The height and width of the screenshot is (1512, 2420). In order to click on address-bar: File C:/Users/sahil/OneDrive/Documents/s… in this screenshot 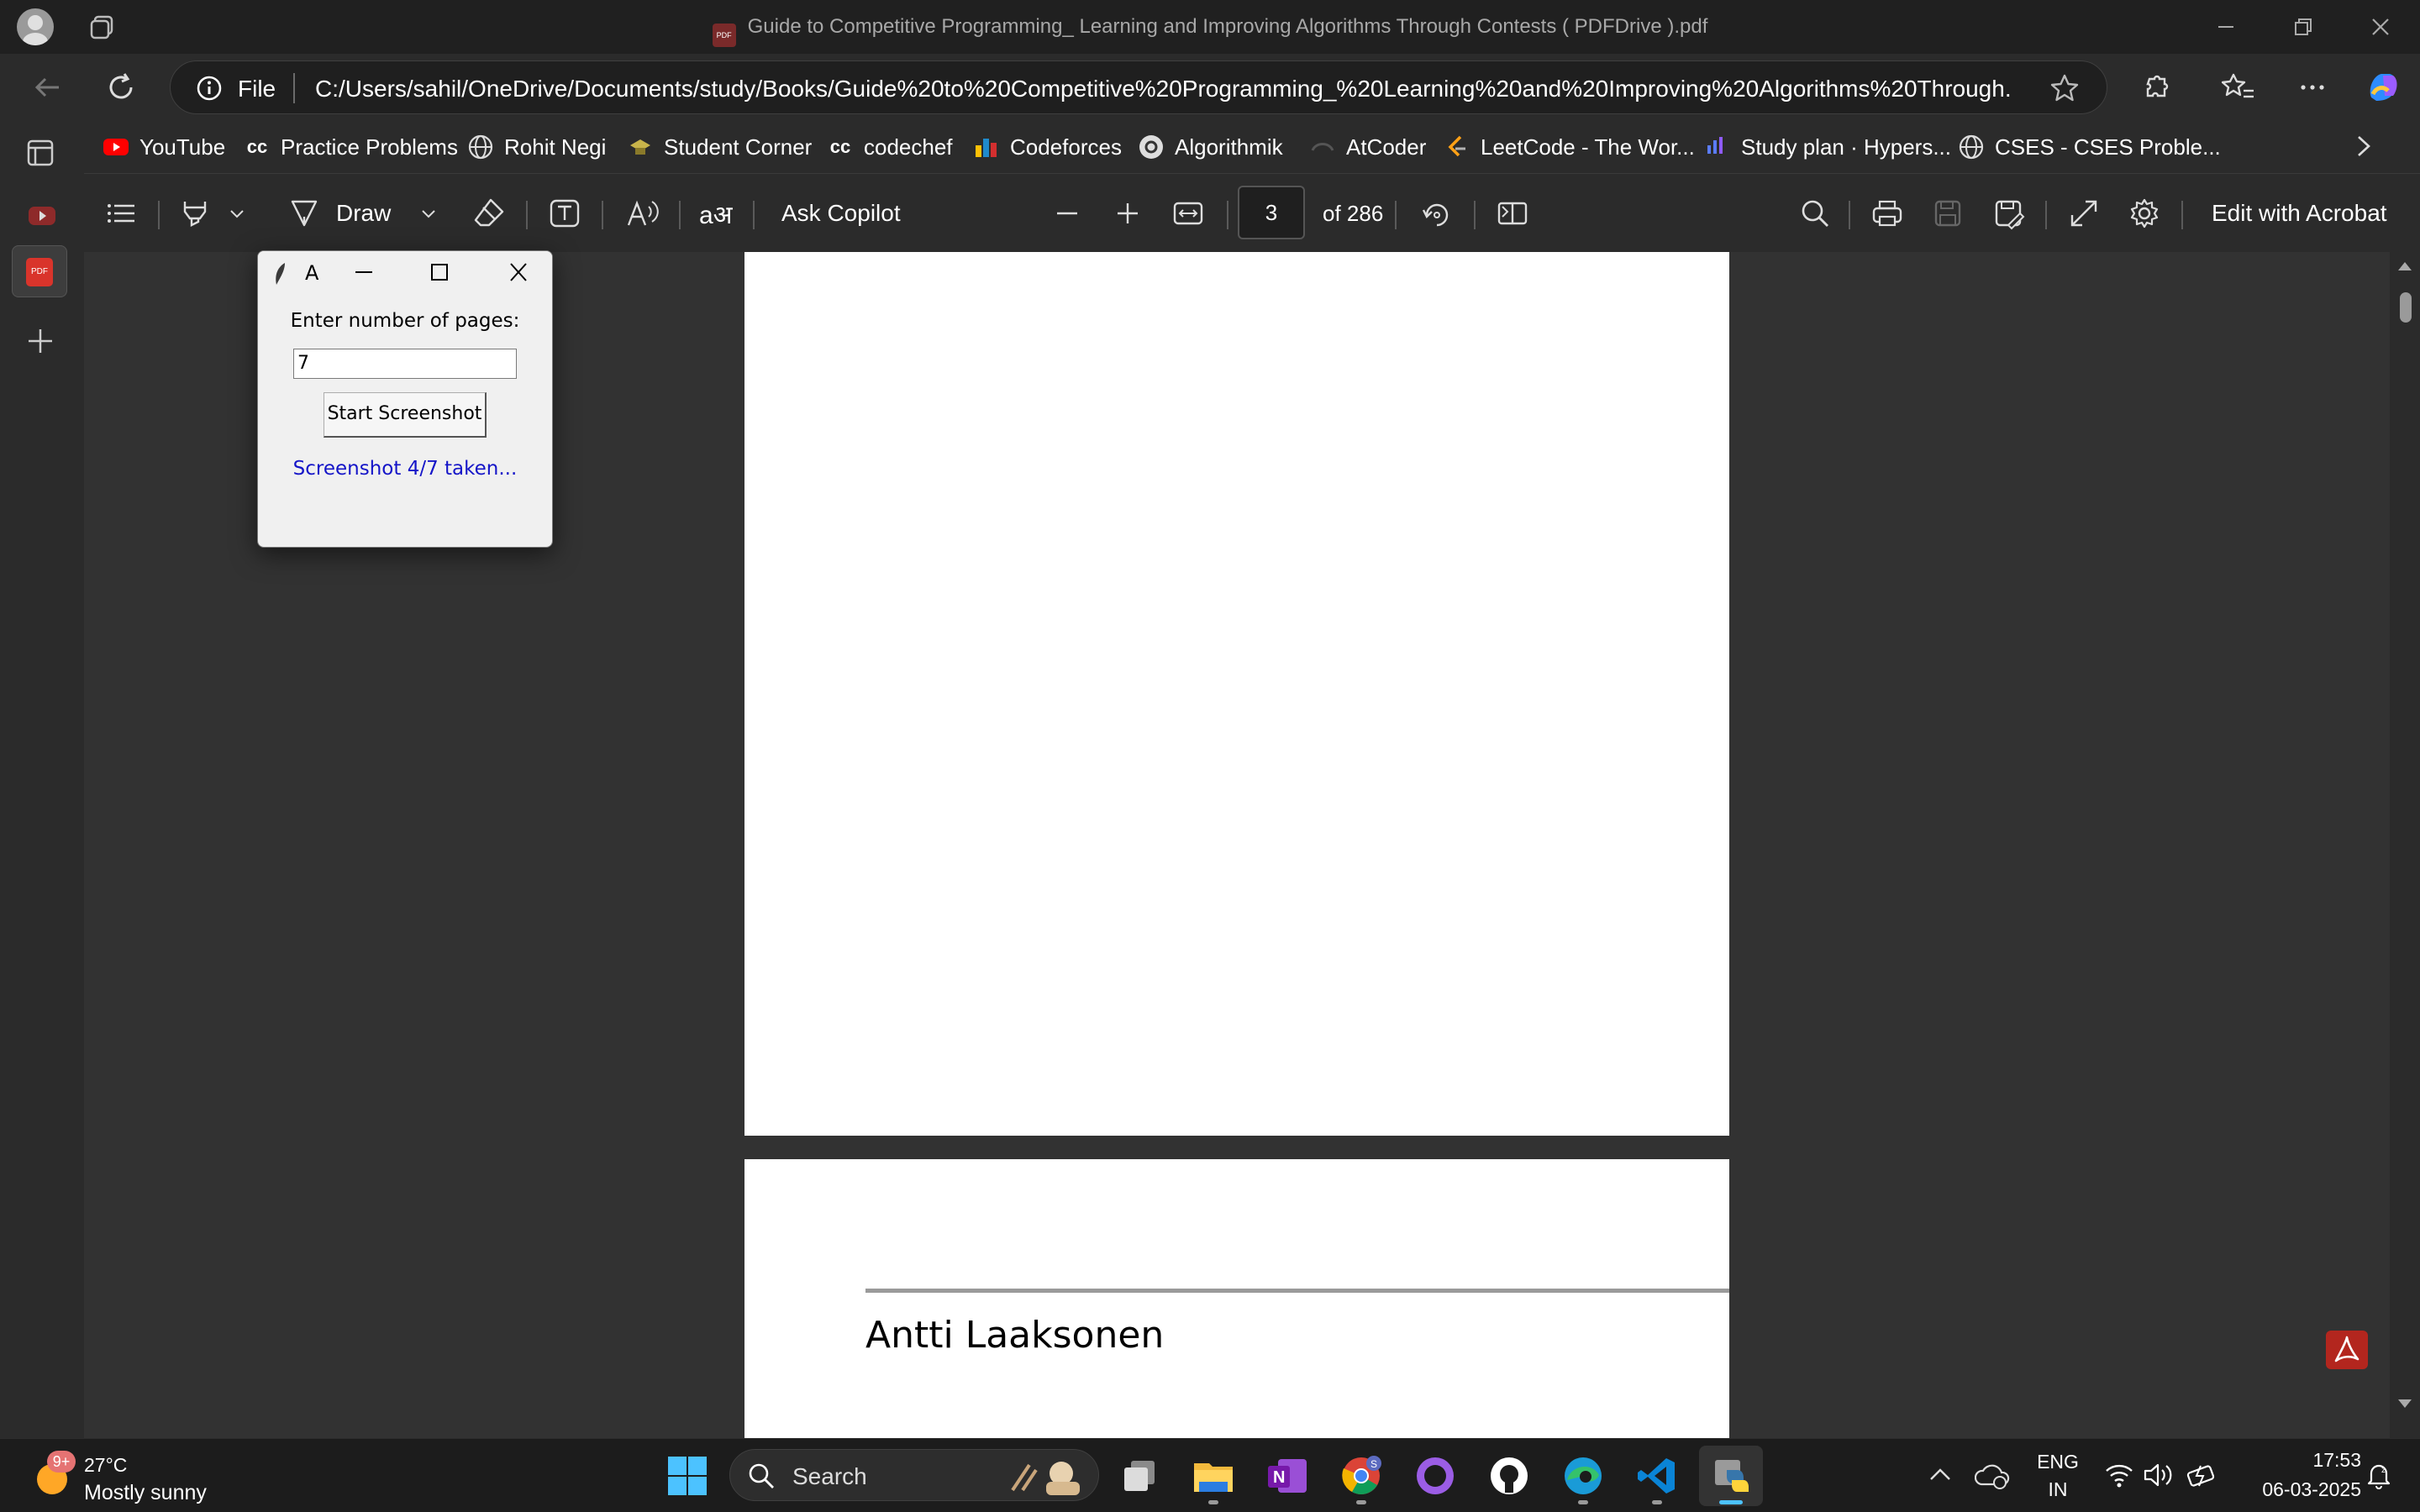, I will do `click(1138, 87)`.